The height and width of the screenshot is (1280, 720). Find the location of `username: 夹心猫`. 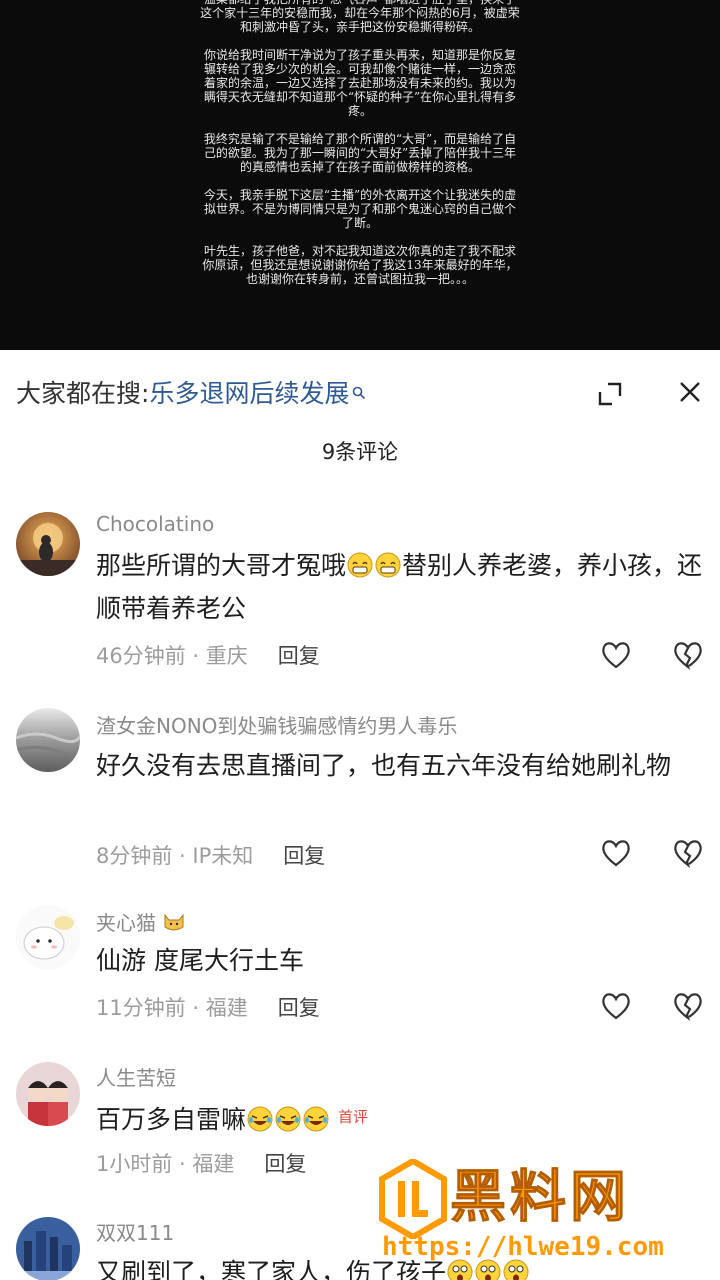

username: 夹心猫 is located at coordinates (141, 921).